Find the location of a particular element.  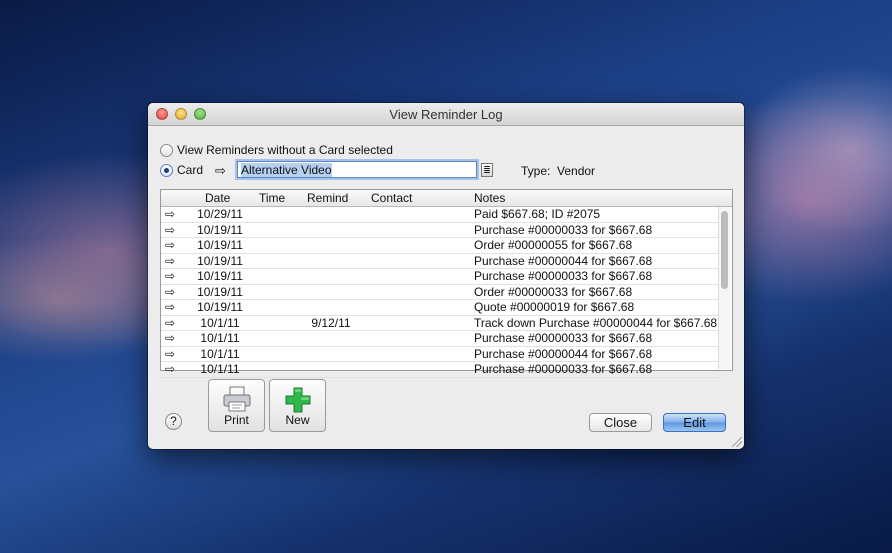

help-button: ? is located at coordinates (173, 421).